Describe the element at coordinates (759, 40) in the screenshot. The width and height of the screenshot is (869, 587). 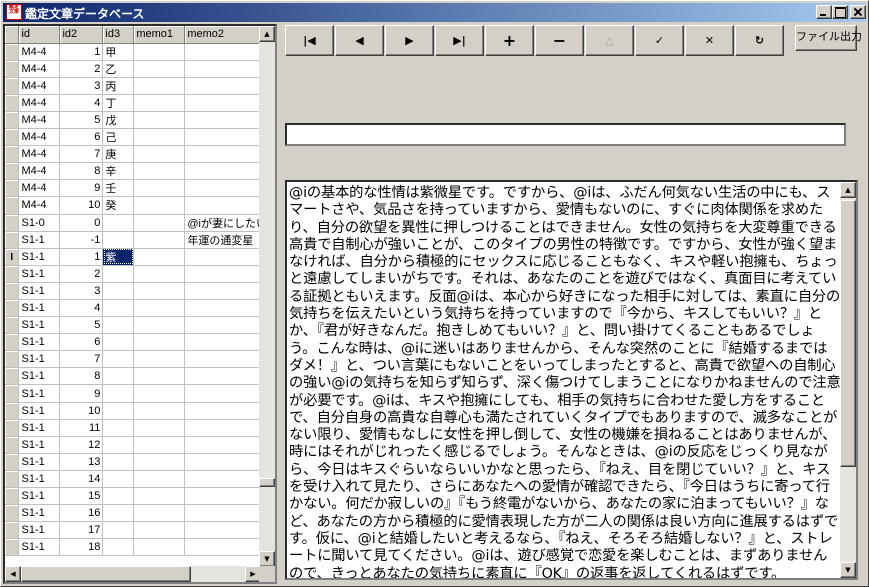
I see `refresh-data-button: ↻` at that location.